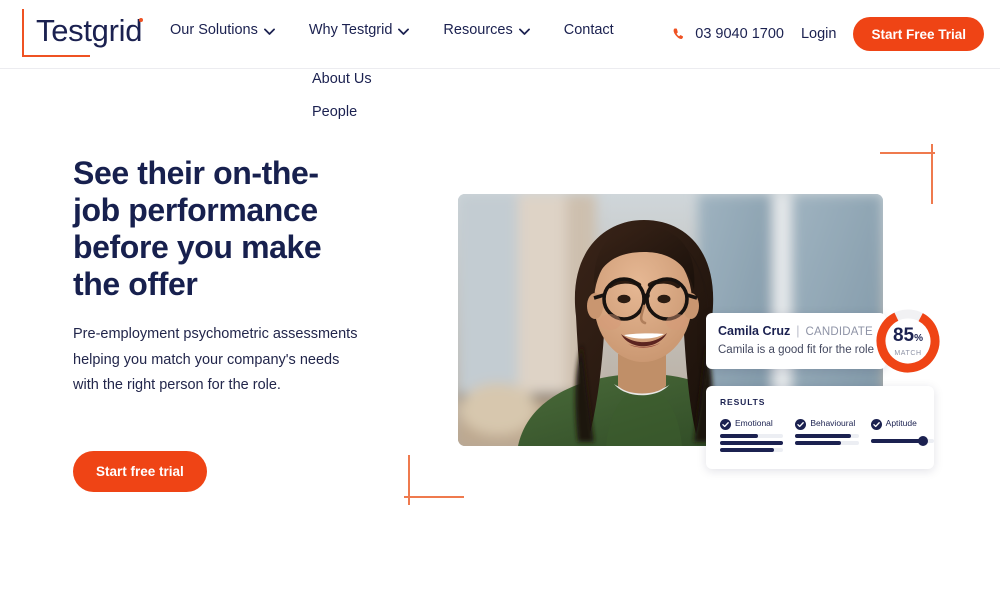  What do you see at coordinates (818, 34) in the screenshot?
I see `login-link: Login` at bounding box center [818, 34].